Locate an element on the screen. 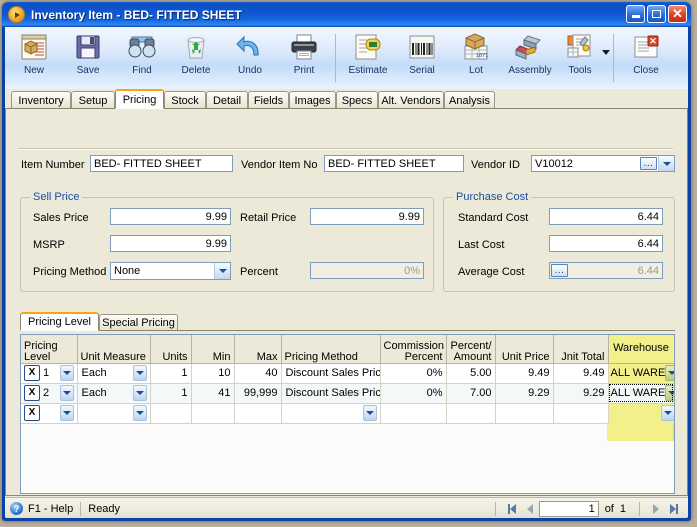  cell-max is located at coordinates (258, 413).